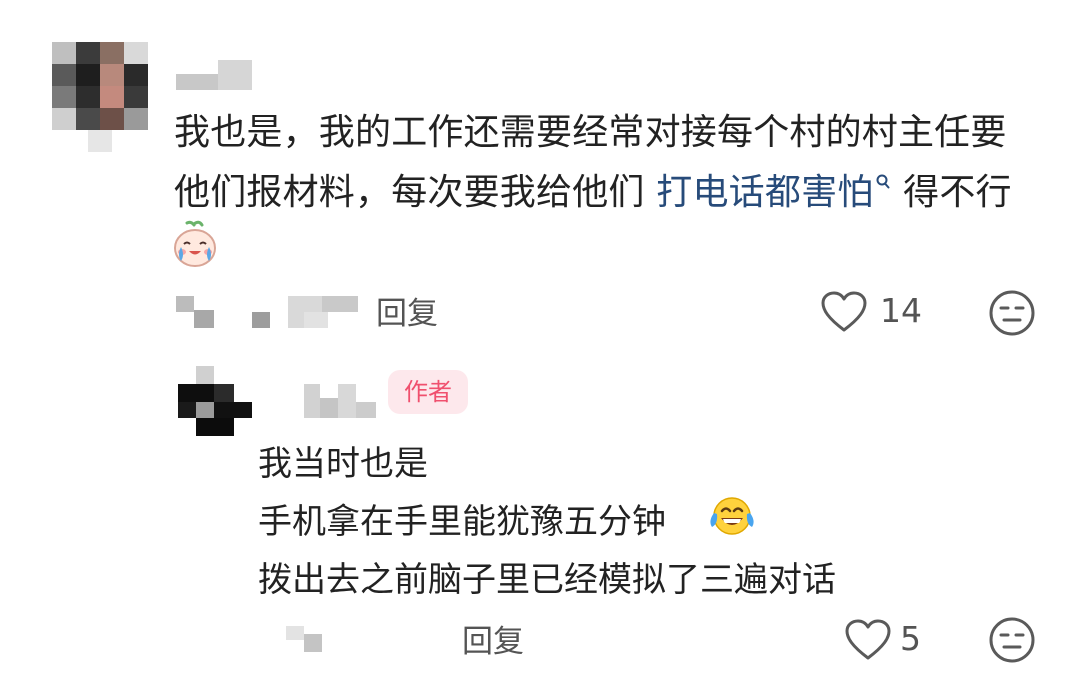  I want to click on author-badge: 作者, so click(428, 392).